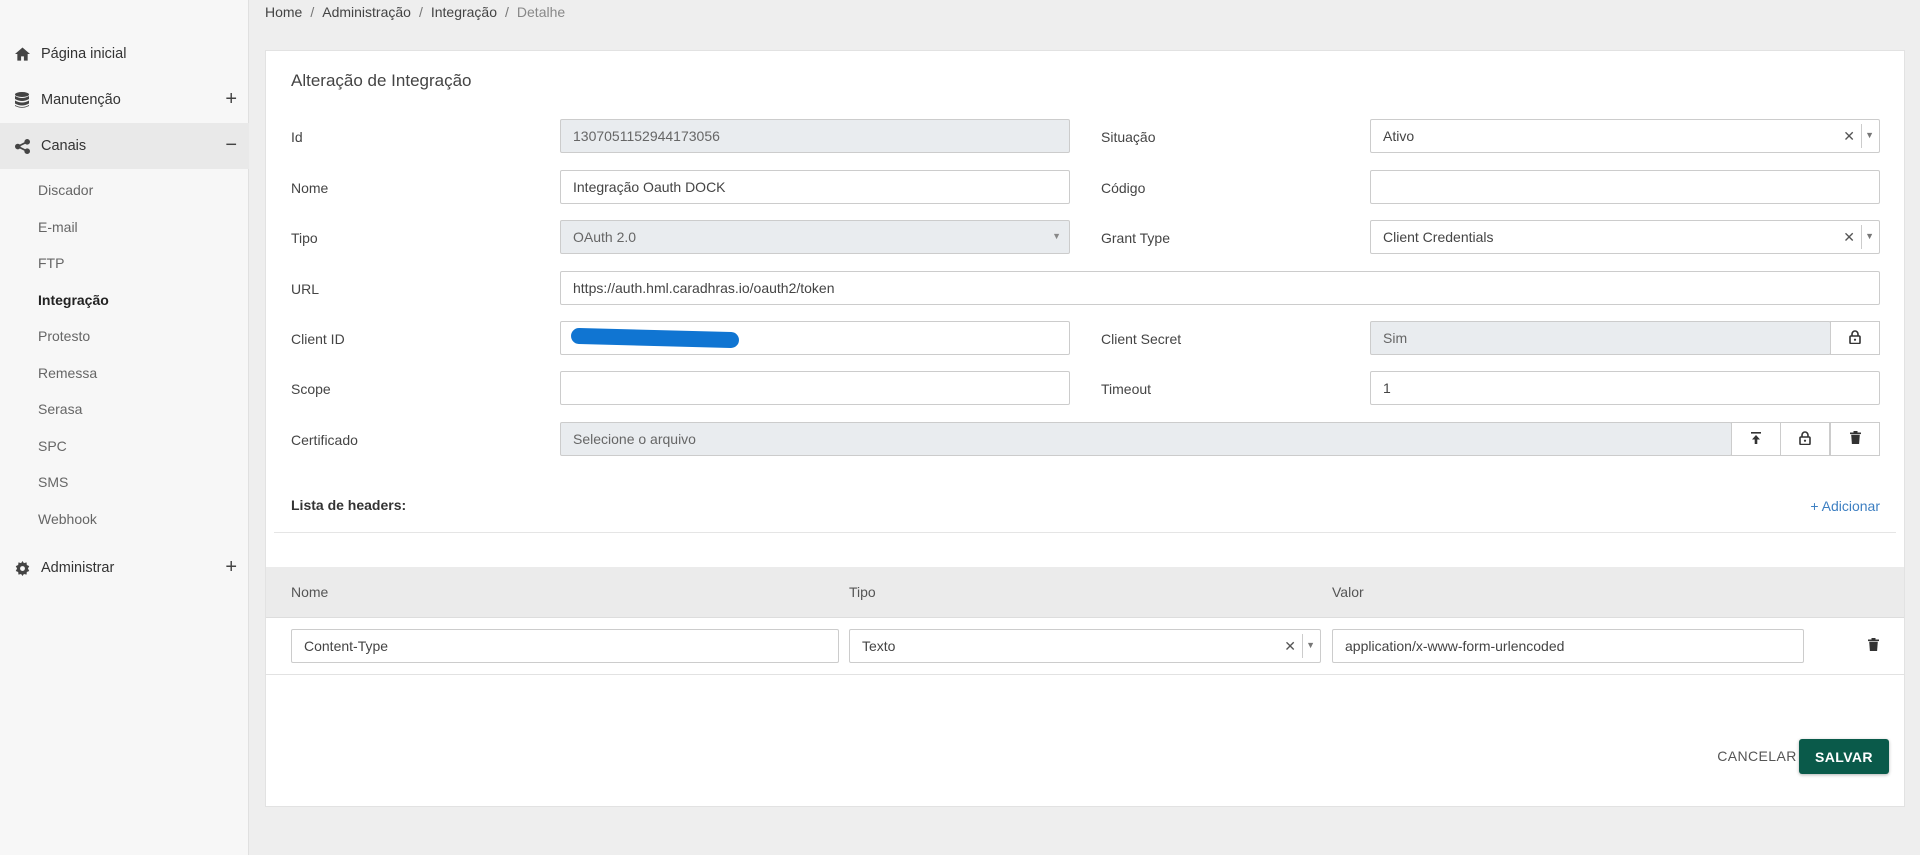  What do you see at coordinates (655, 338) in the screenshot?
I see `redaction-mark` at bounding box center [655, 338].